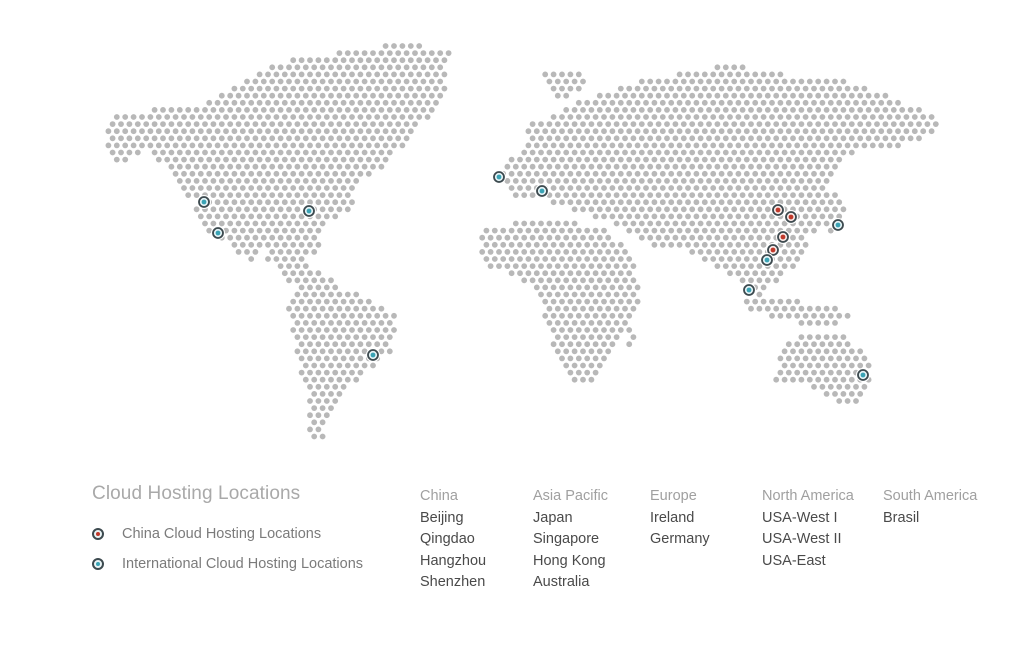  I want to click on marker-brasil, so click(373, 355).